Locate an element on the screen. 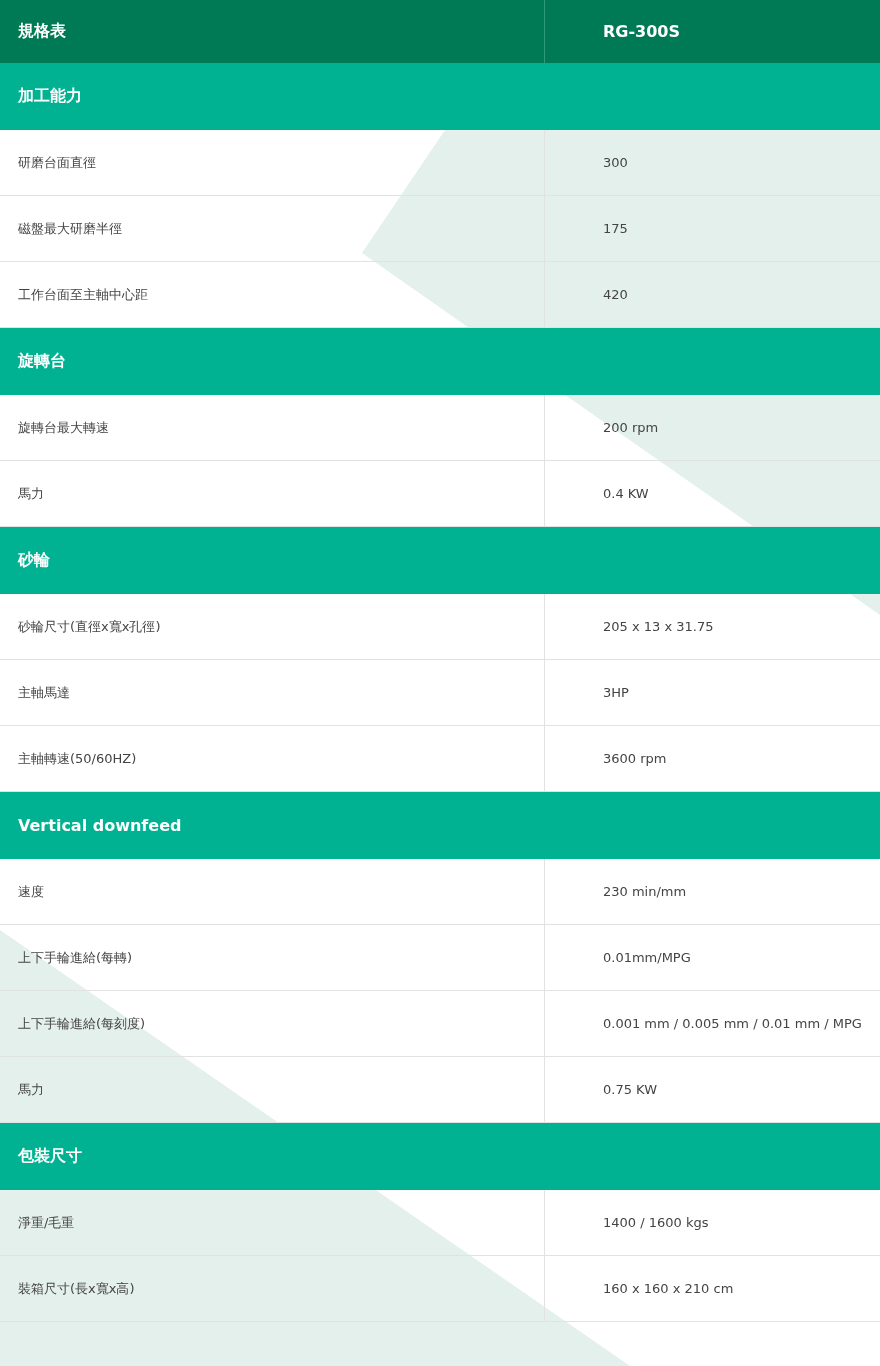 The width and height of the screenshot is (880, 1366). spec-value: 0.4 KW is located at coordinates (626, 494).